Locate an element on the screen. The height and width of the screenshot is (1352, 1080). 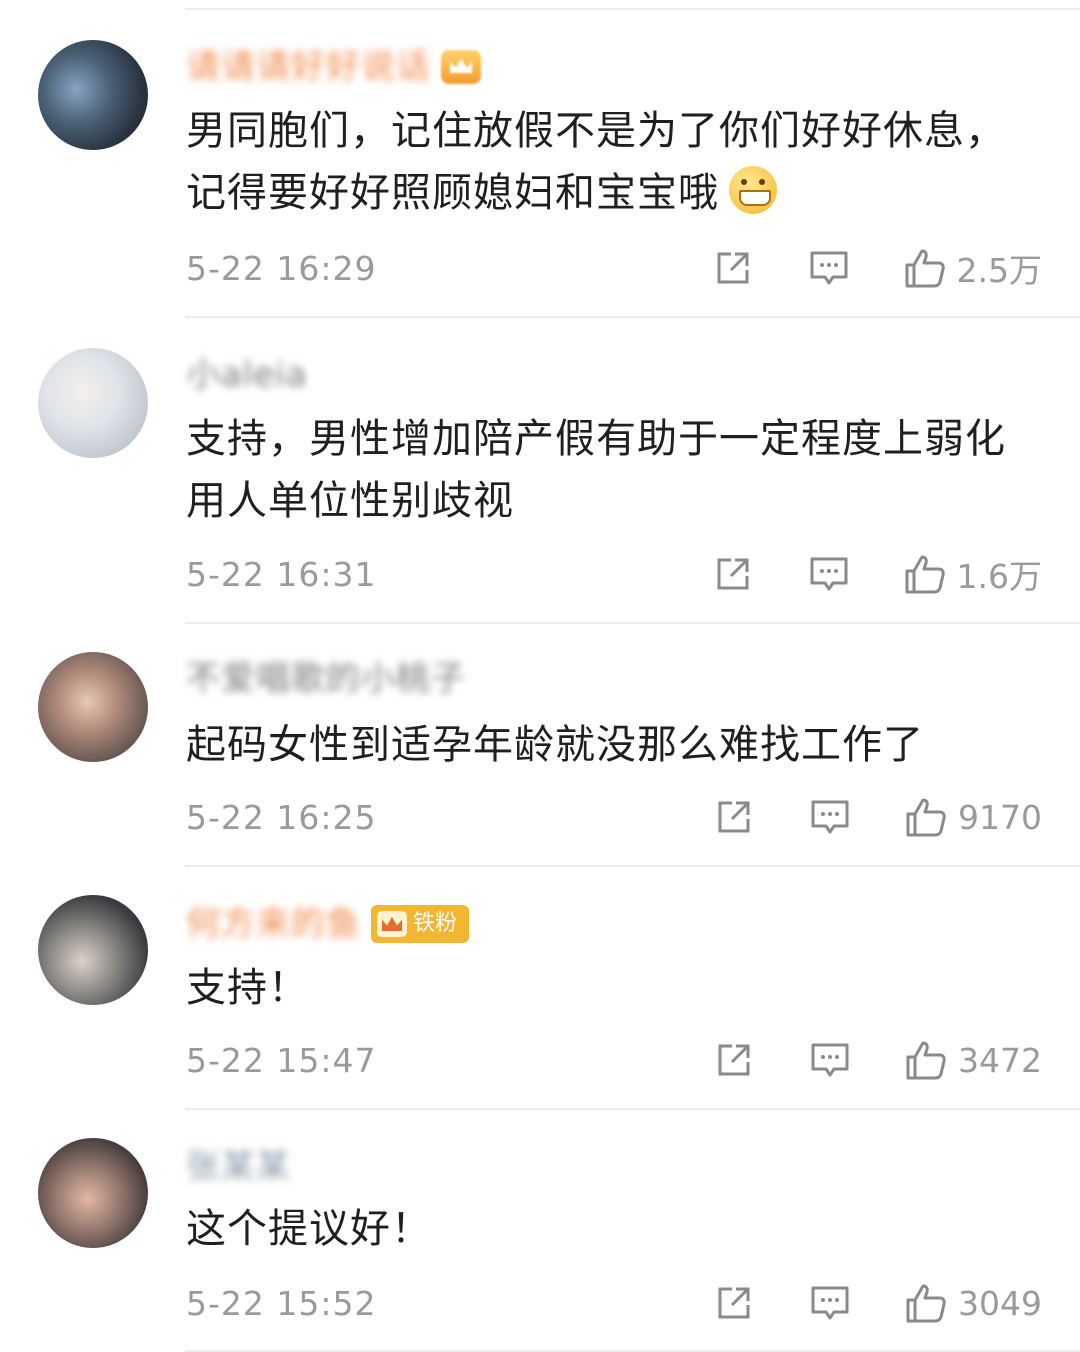
fan-badge-label: 铁粉 is located at coordinates (435, 923).